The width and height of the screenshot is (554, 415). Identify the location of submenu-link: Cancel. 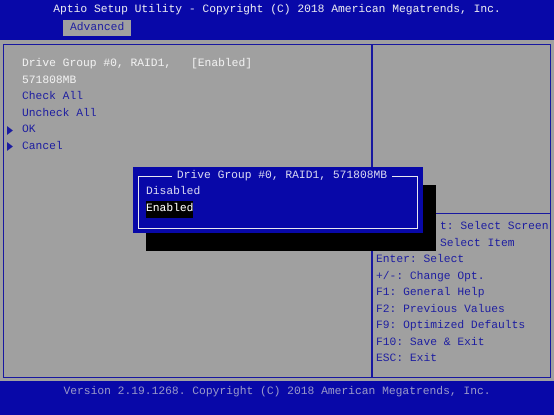
(42, 146).